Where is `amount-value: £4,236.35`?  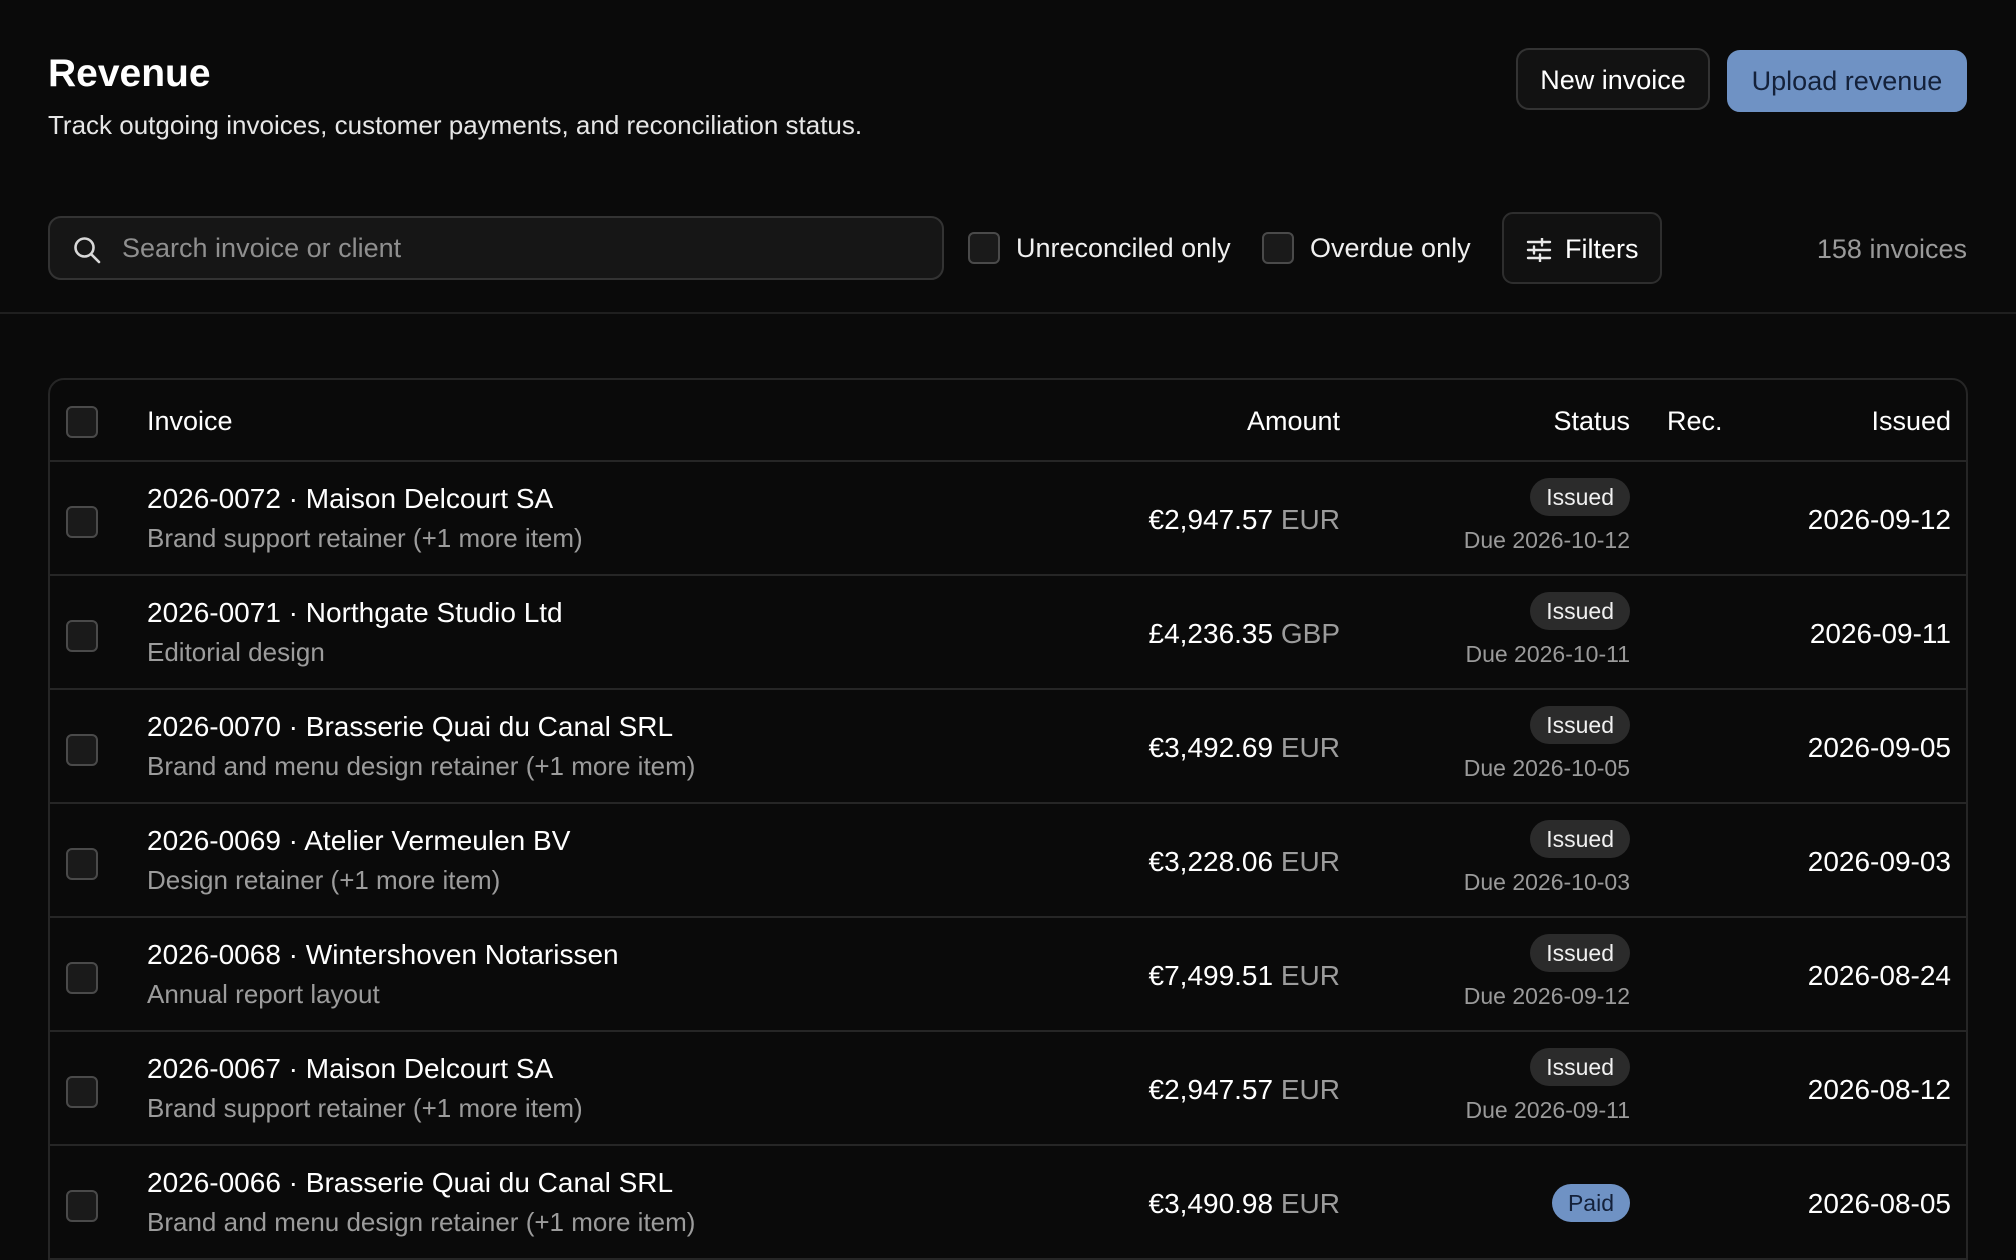
amount-value: £4,236.35 is located at coordinates (1211, 633).